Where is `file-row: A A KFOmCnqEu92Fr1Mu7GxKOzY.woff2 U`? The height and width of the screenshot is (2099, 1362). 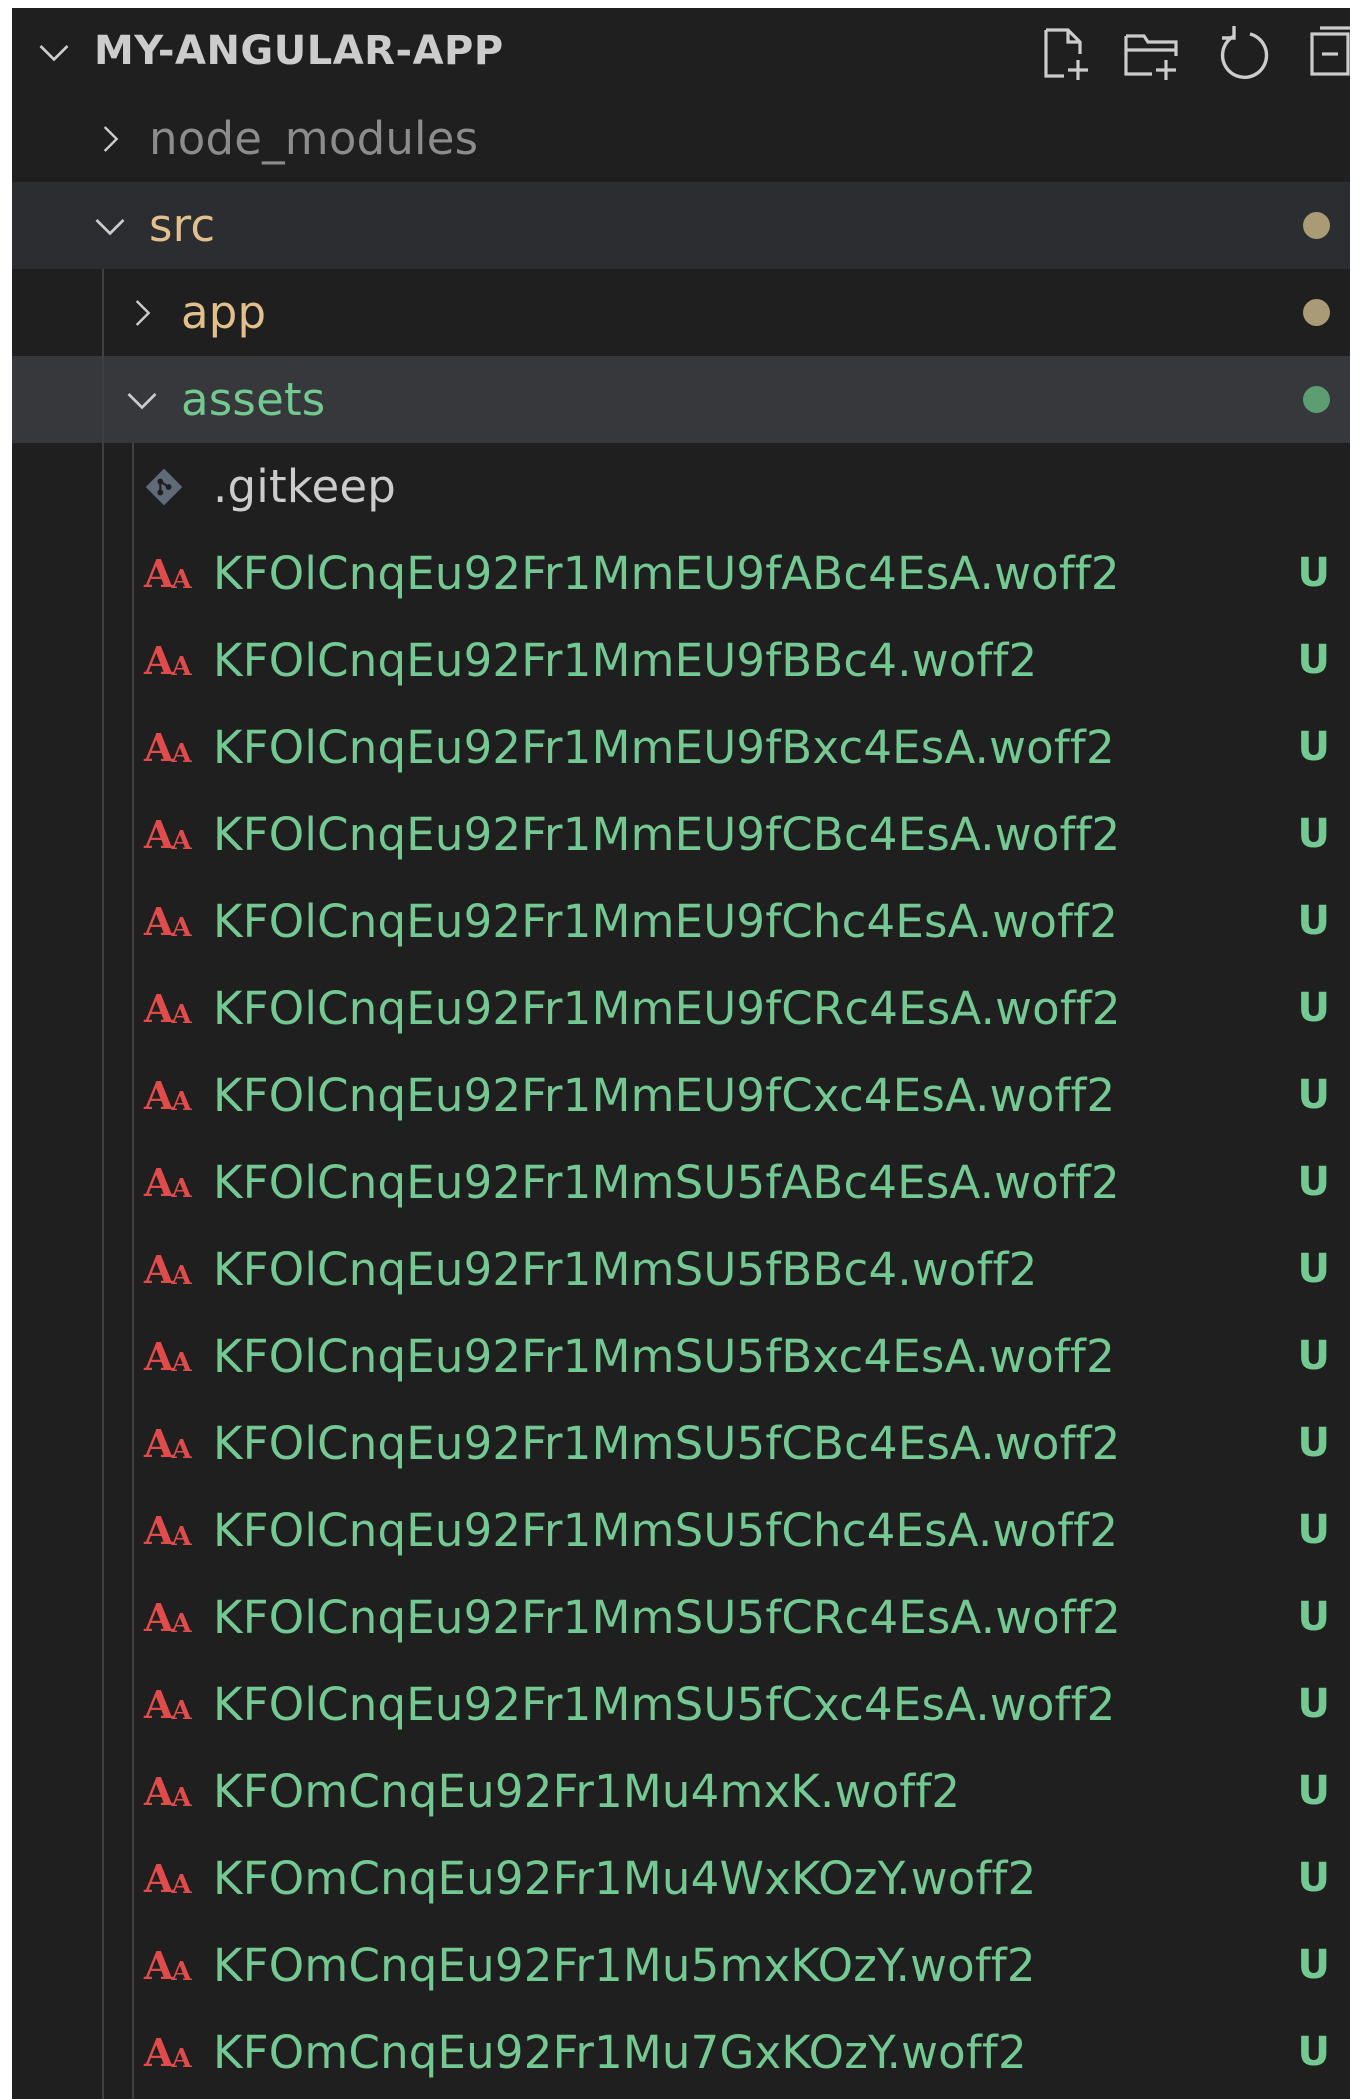
file-row: A A KFOmCnqEu92Fr1Mu7GxKOzY.woff2 U is located at coordinates (681, 2052).